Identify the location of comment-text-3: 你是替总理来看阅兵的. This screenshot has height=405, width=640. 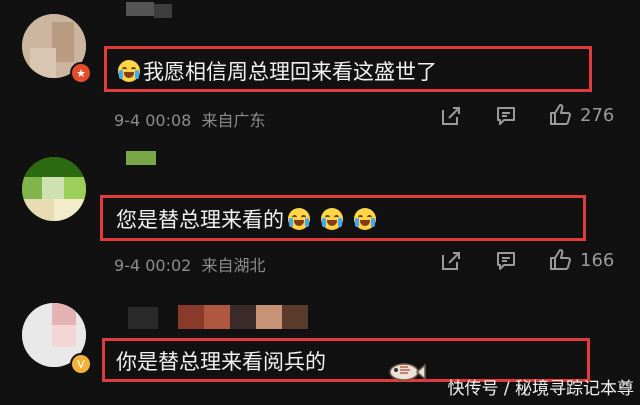
(221, 361).